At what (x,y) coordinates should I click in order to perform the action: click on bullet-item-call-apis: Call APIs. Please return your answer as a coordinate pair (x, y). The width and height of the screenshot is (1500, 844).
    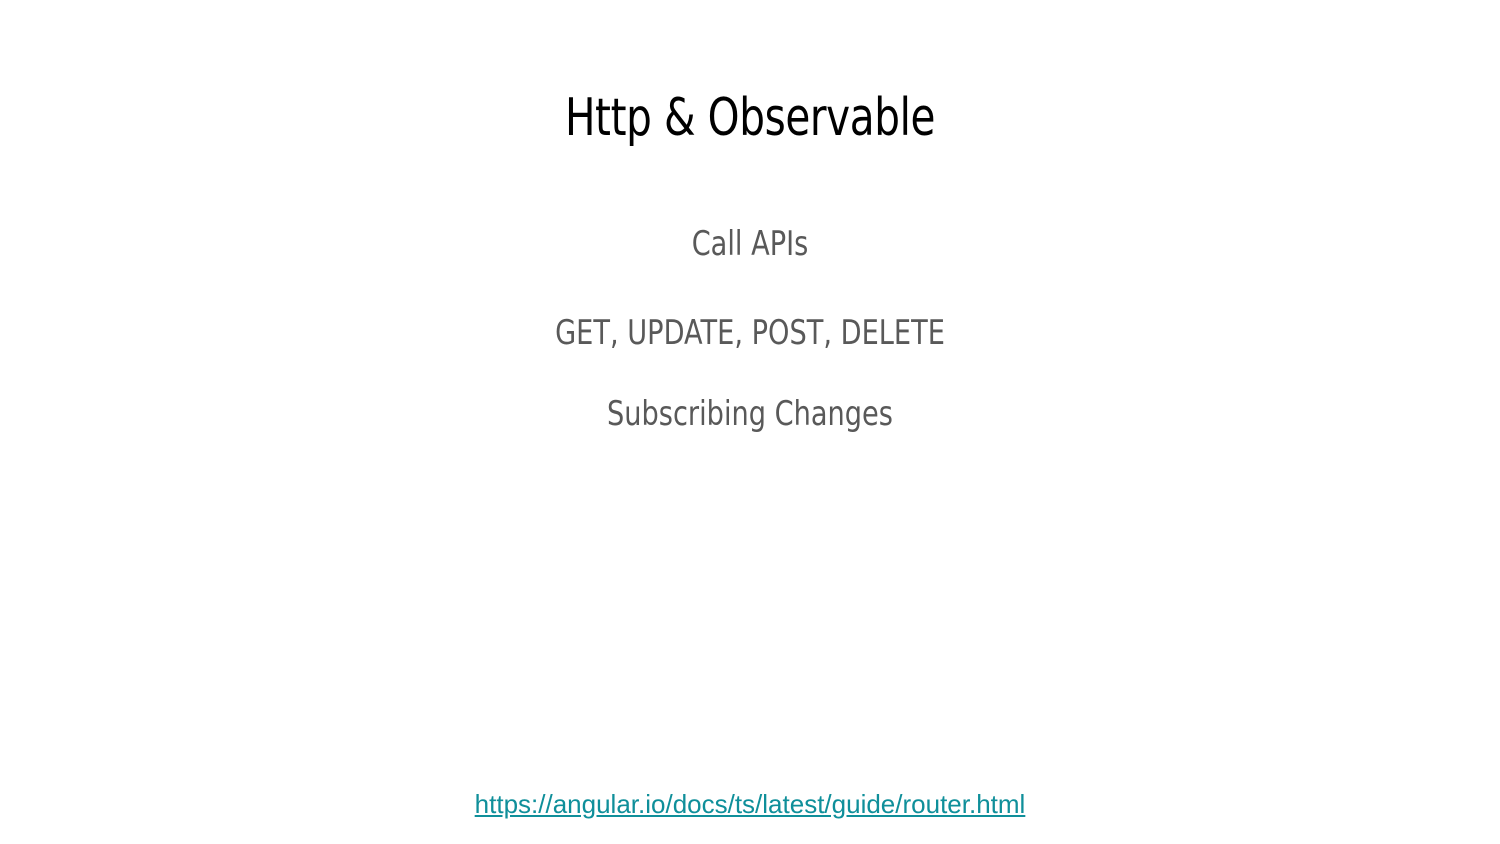
    Looking at the image, I should click on (750, 244).